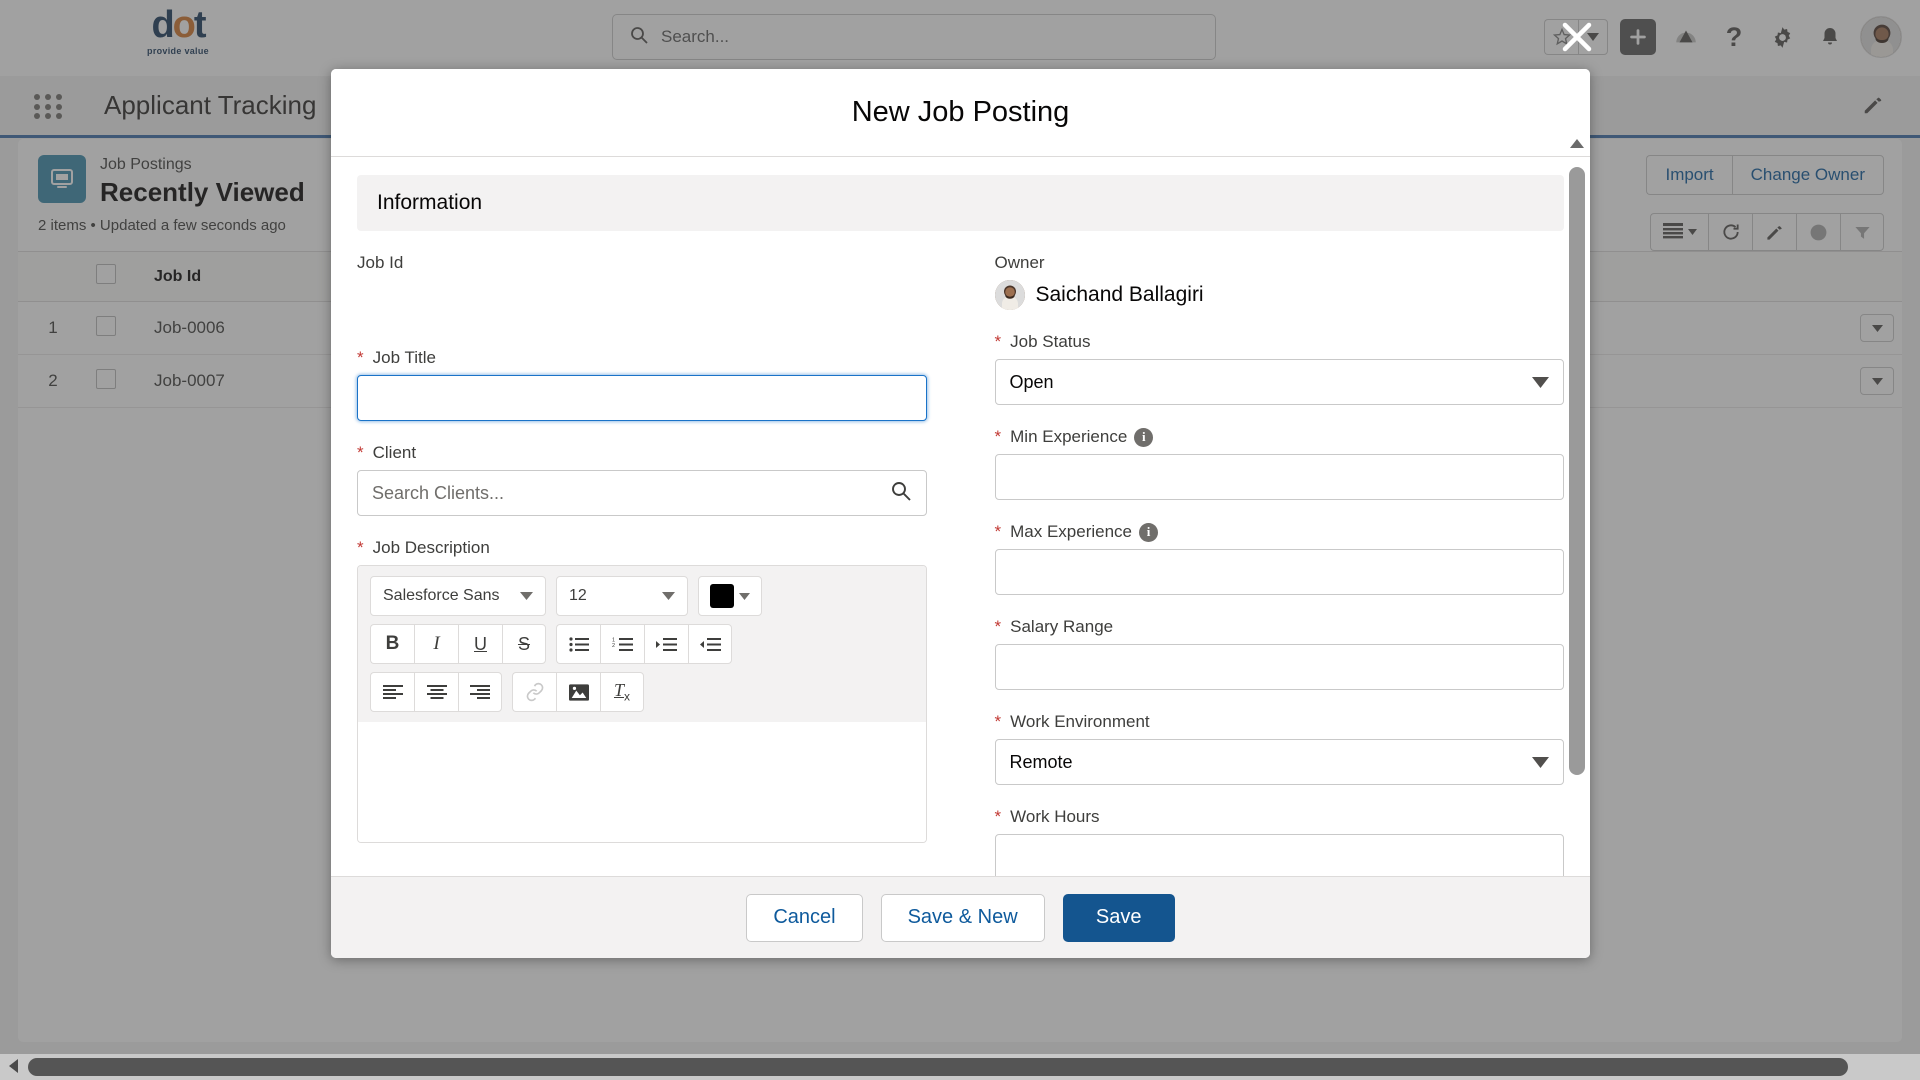 The image size is (1920, 1080). I want to click on horizontal-scroll-track, so click(973, 1067).